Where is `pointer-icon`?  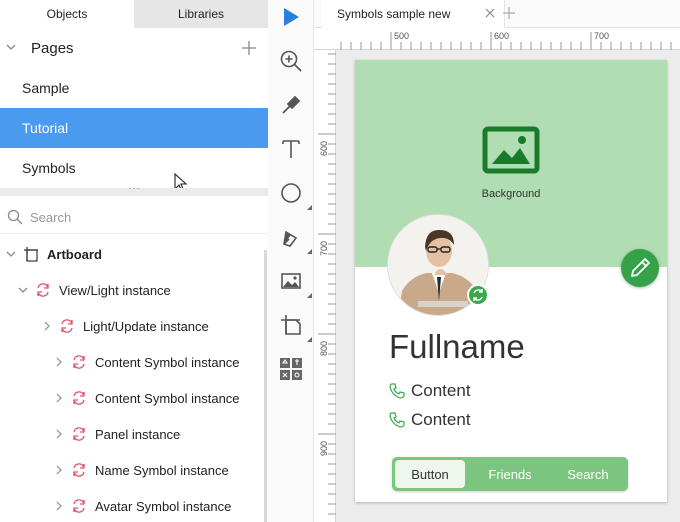 pointer-icon is located at coordinates (291, 17).